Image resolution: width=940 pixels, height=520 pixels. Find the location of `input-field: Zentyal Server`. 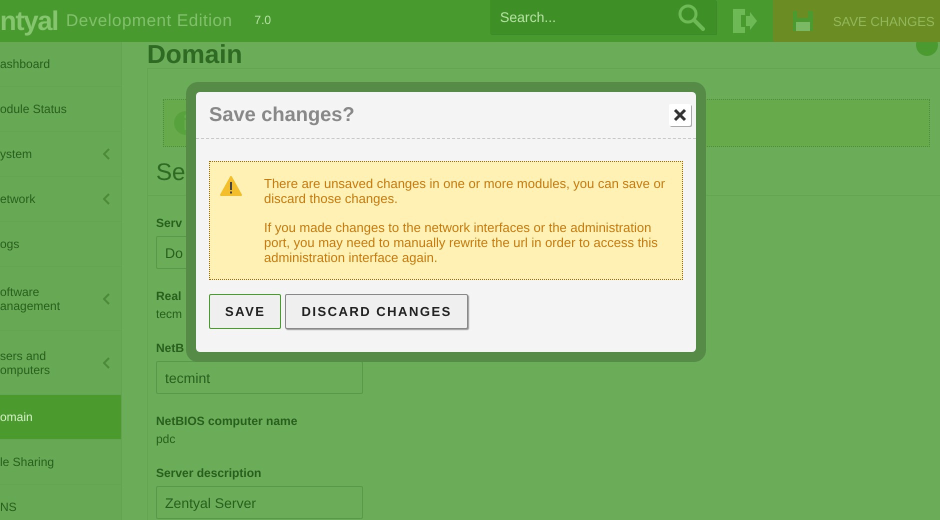

input-field: Zentyal Server is located at coordinates (259, 502).